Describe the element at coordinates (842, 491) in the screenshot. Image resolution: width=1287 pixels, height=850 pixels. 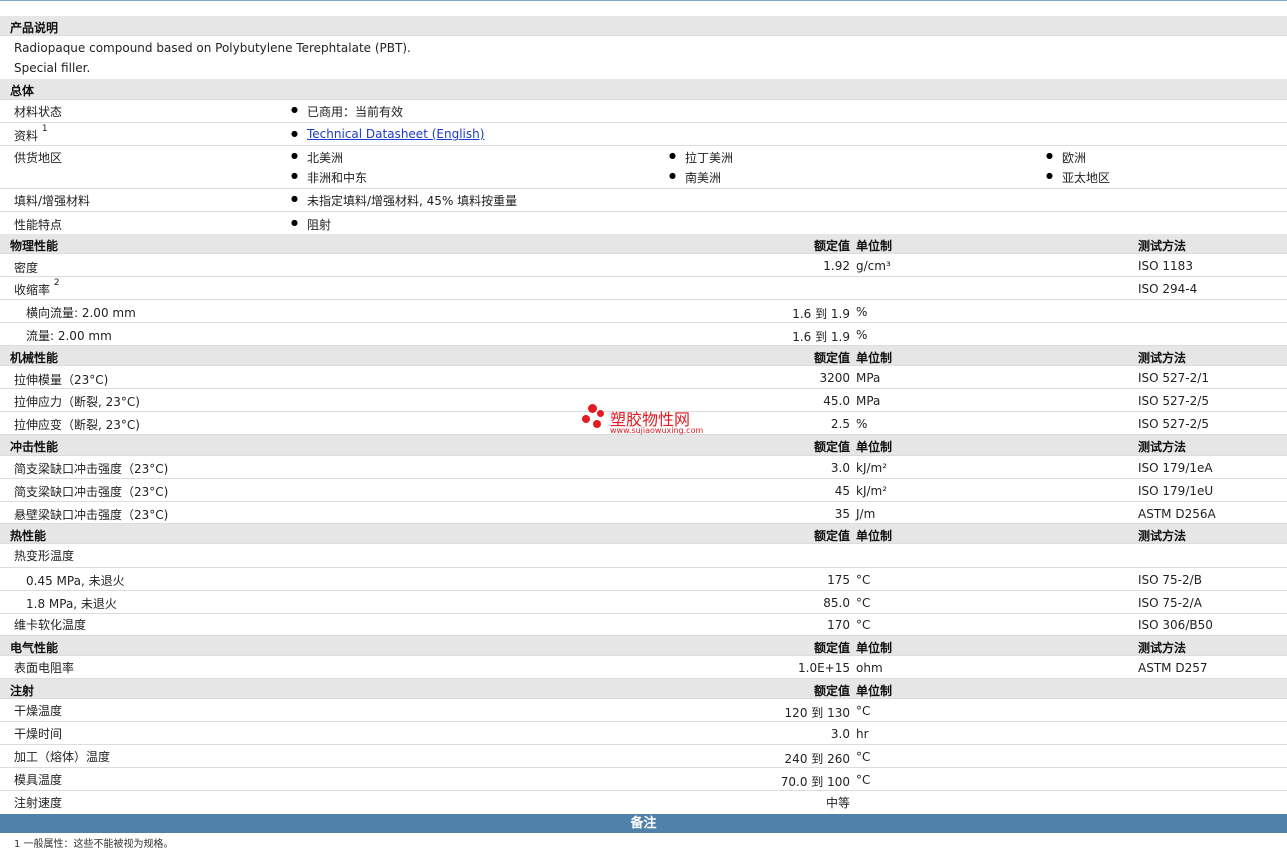
I see `row-value: 45` at that location.